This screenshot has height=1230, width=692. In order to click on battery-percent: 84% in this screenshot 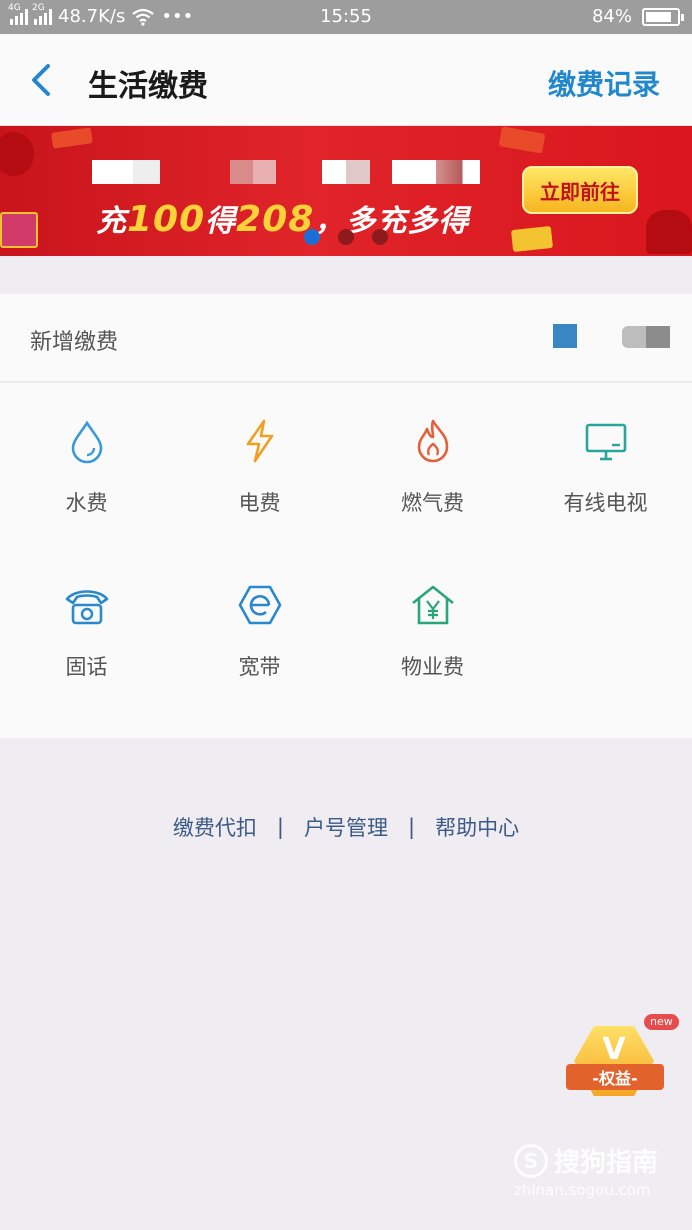, I will do `click(611, 16)`.